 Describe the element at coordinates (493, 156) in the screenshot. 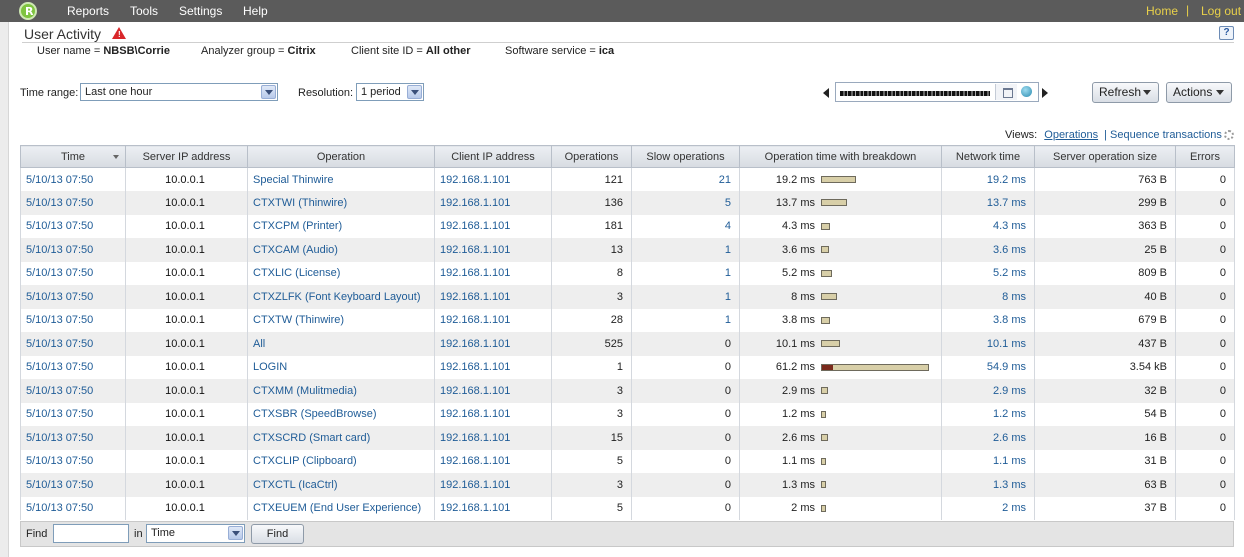

I see `header-client-ip: Client IP address` at that location.